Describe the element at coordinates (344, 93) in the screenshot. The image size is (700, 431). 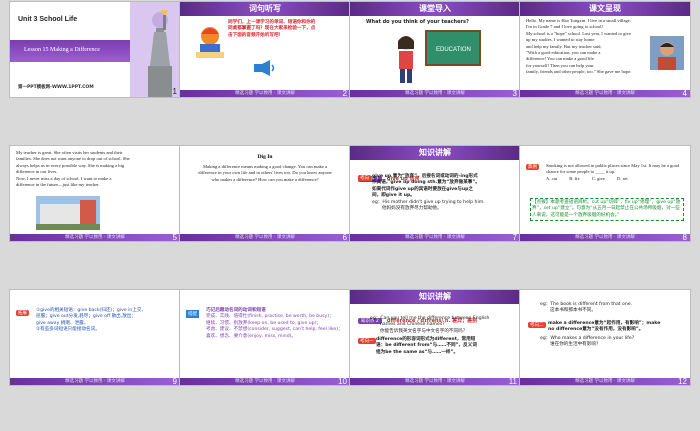
I see `slide-number: 2` at that location.